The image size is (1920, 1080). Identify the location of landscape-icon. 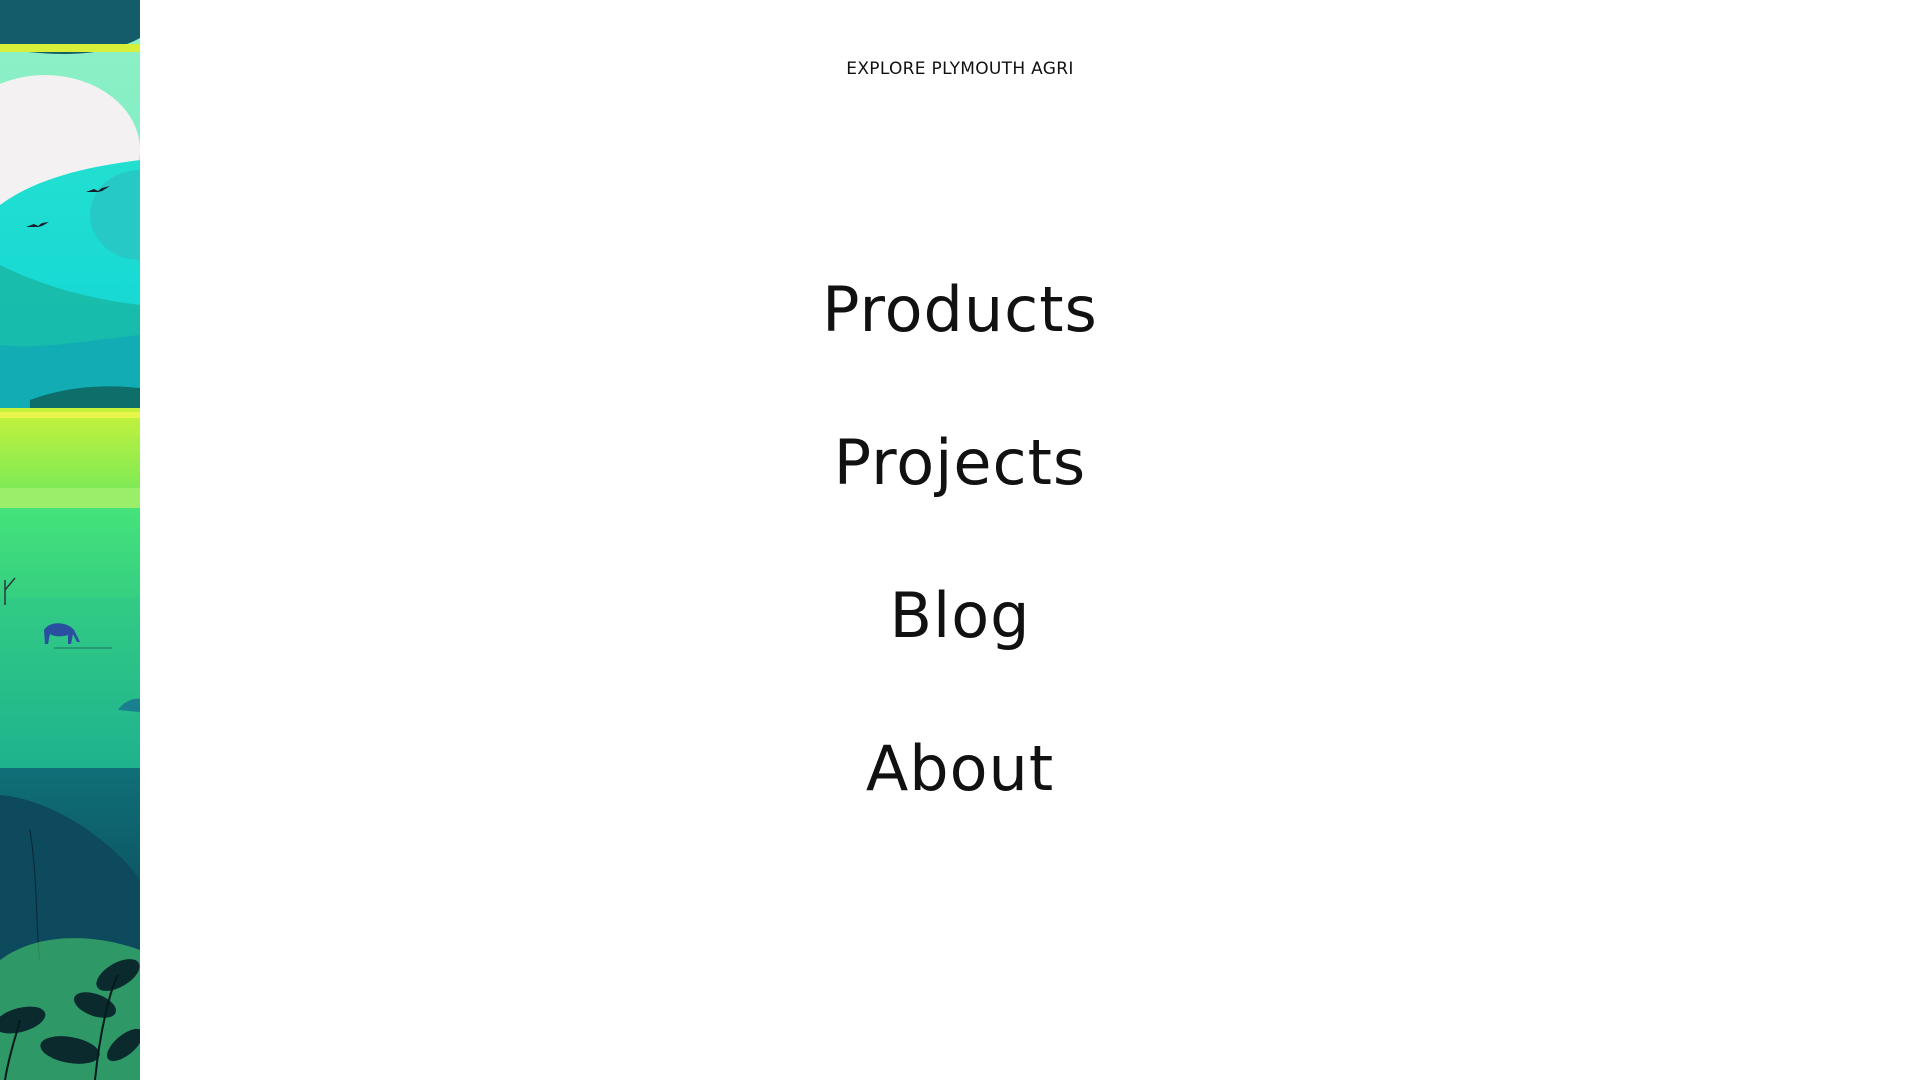
(70, 540).